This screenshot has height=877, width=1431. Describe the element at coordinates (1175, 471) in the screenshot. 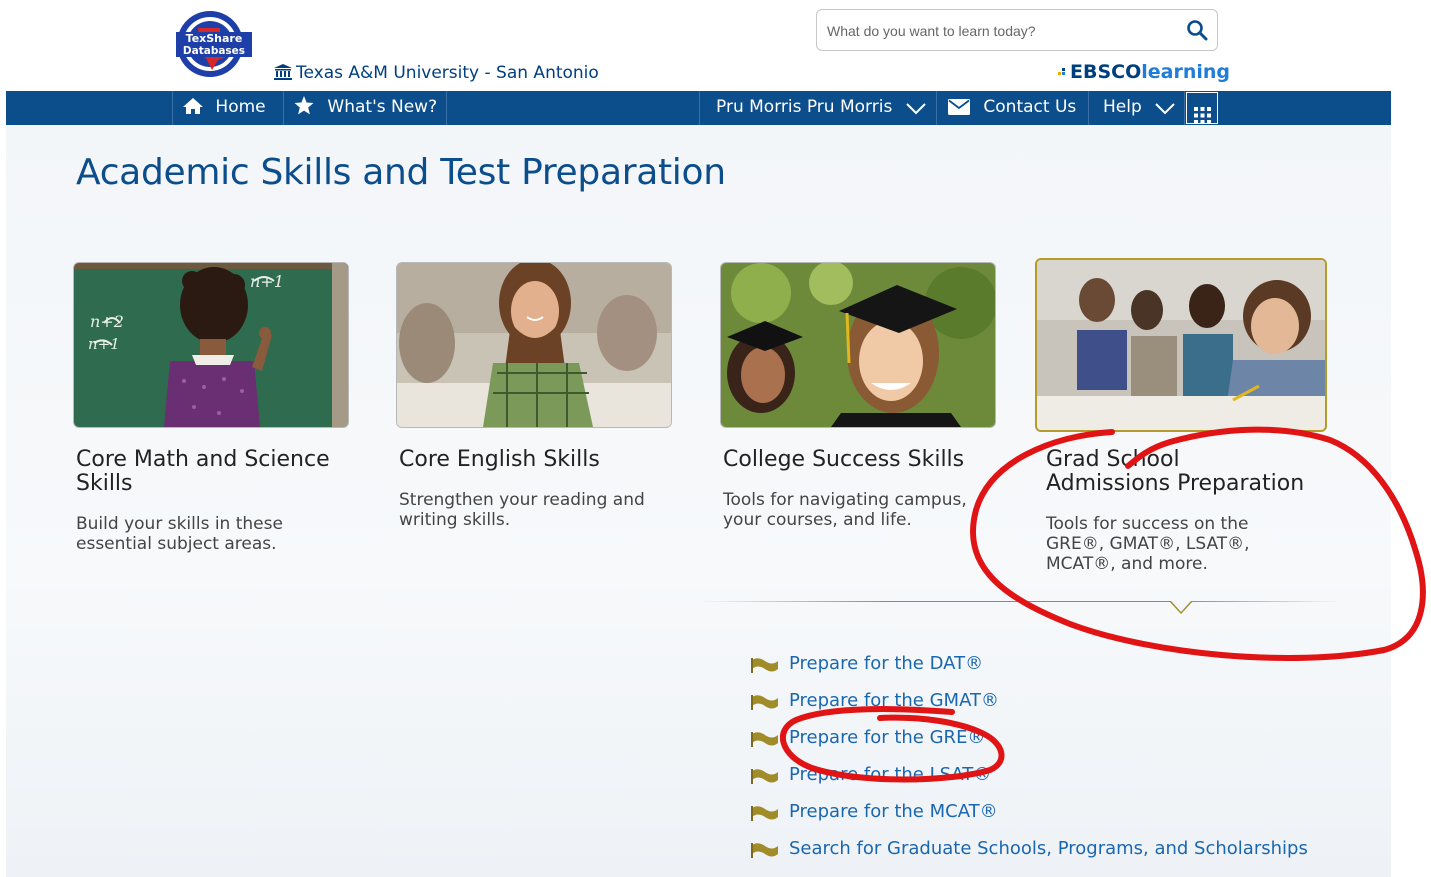

I see `card-title: Grad School Admissions Preparation` at that location.